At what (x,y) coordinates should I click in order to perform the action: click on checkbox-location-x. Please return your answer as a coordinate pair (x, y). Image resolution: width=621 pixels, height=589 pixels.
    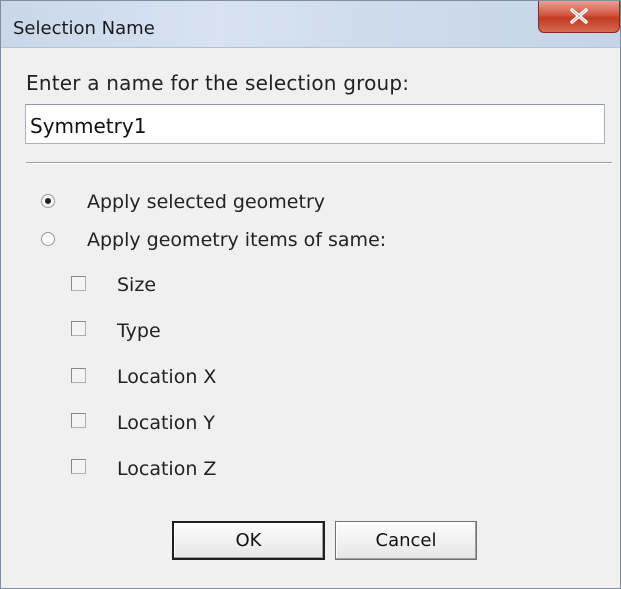
    Looking at the image, I should click on (78, 375).